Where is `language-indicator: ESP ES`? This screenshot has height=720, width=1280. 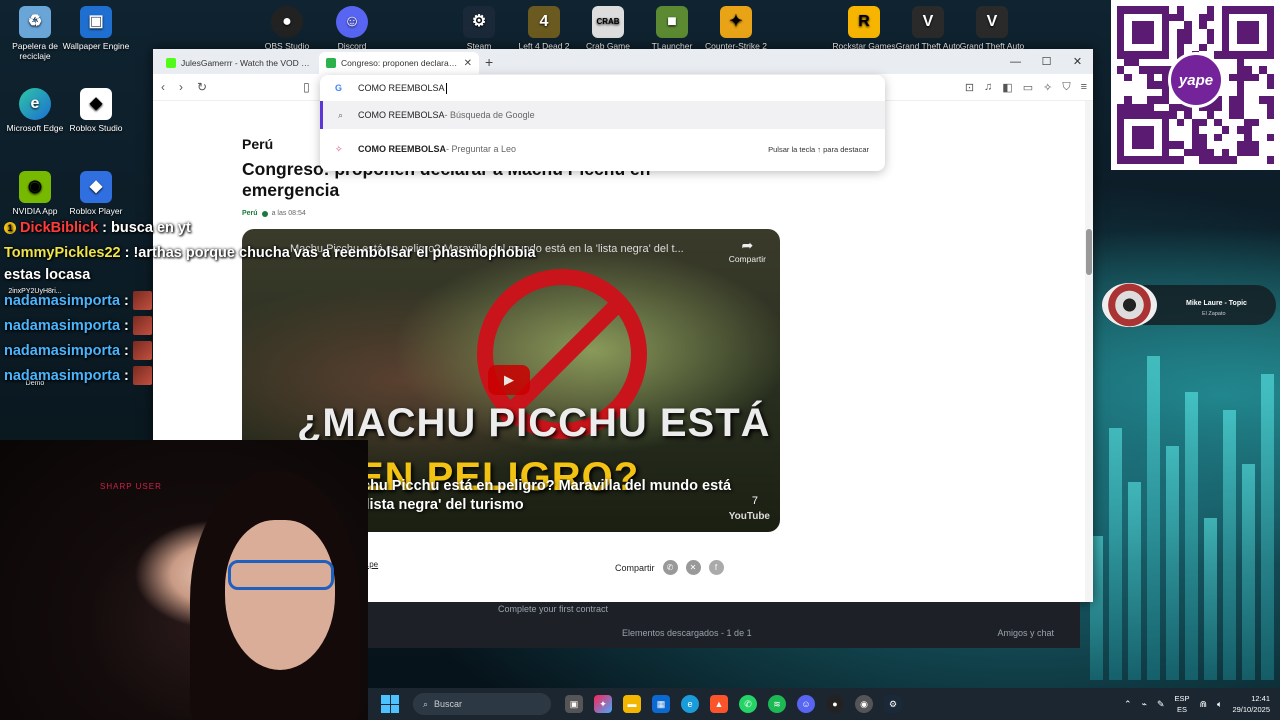 language-indicator: ESP ES is located at coordinates (1181, 704).